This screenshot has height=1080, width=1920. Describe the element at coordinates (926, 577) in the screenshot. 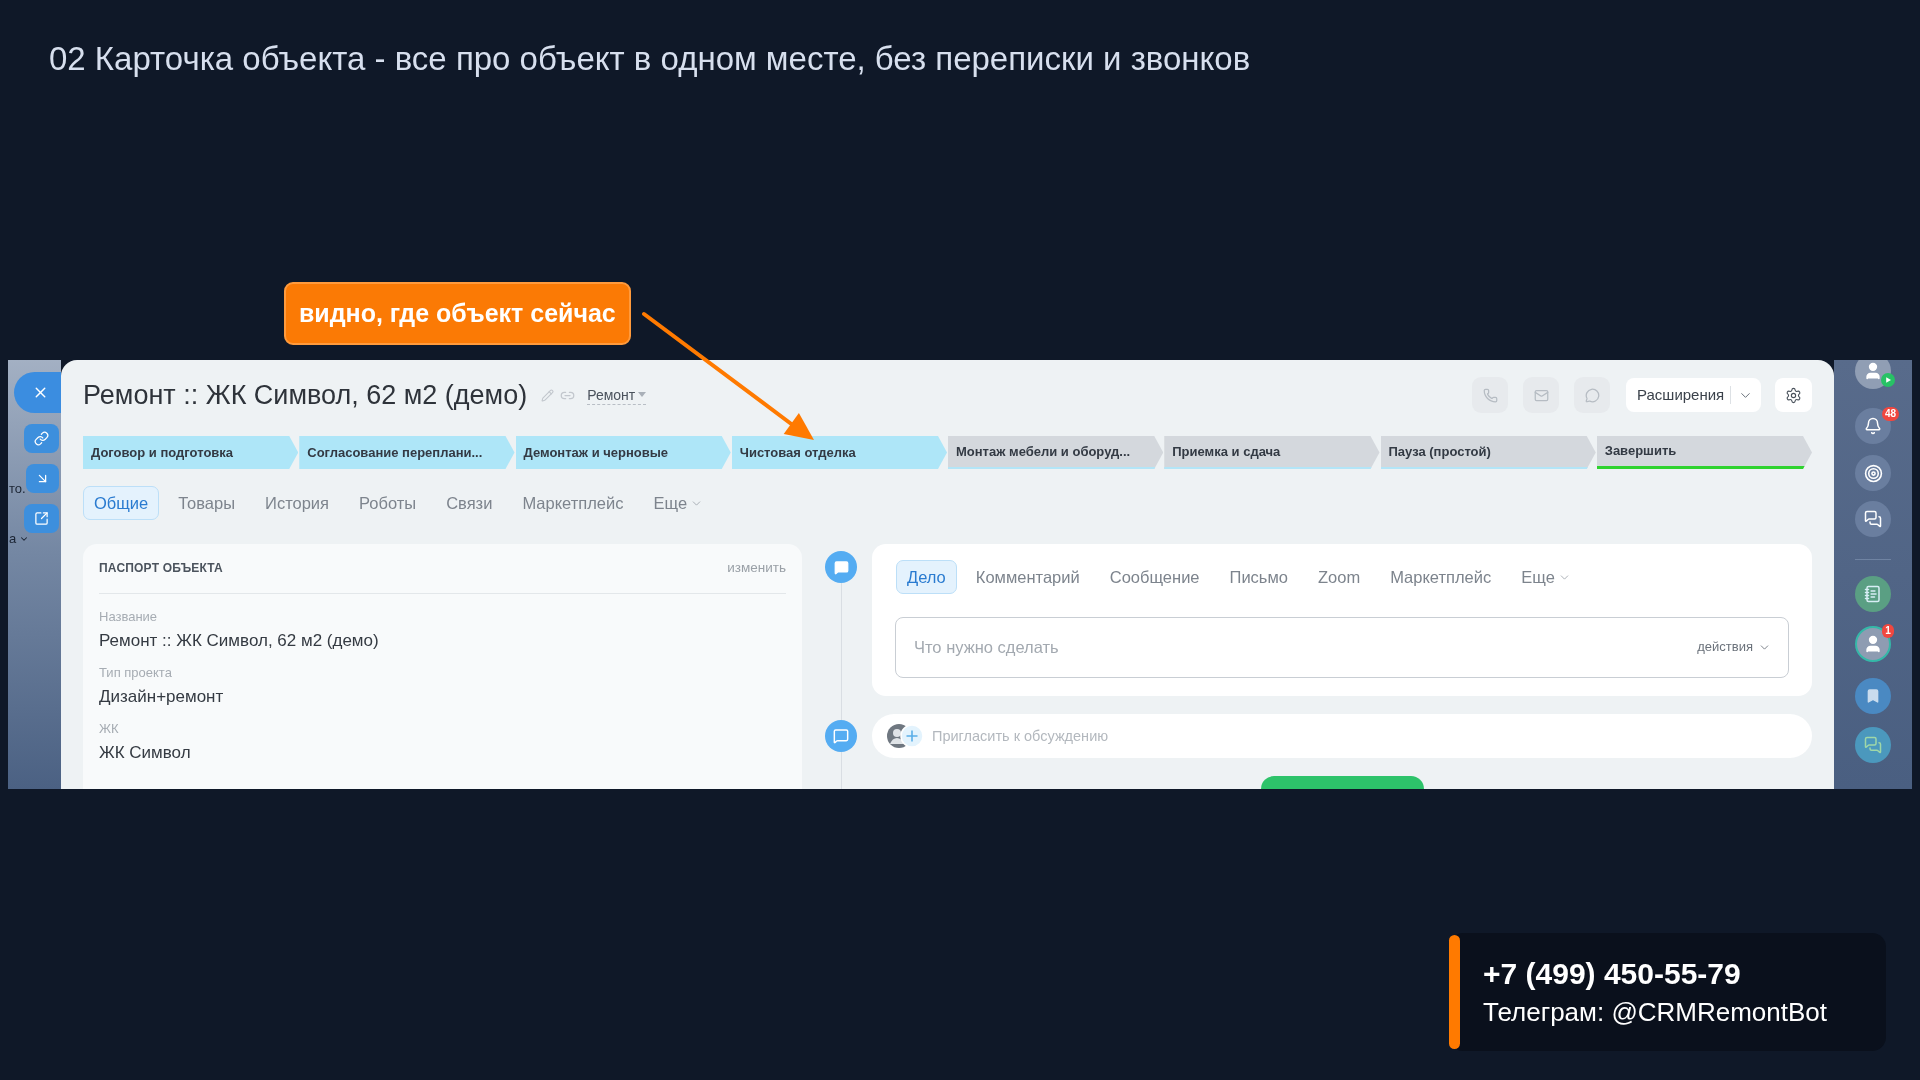

I see `tab: Дело` at that location.